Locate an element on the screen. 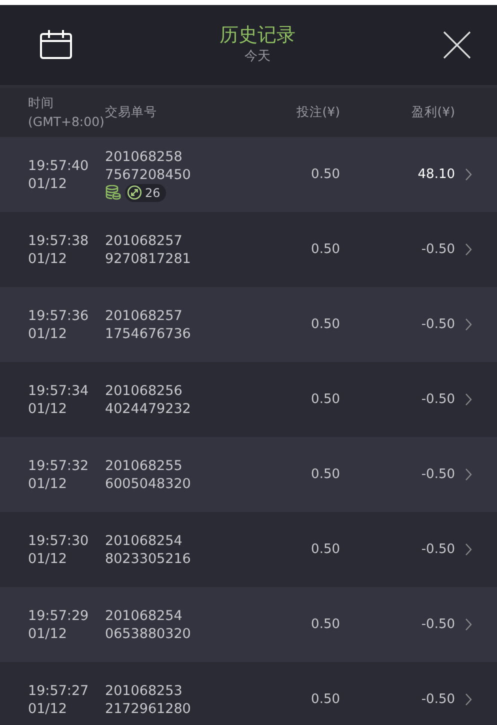 The height and width of the screenshot is (725, 497). history-row: 19:57:29 01/12 201068254 0653880320 0.50 -0.50 is located at coordinates (248, 624).